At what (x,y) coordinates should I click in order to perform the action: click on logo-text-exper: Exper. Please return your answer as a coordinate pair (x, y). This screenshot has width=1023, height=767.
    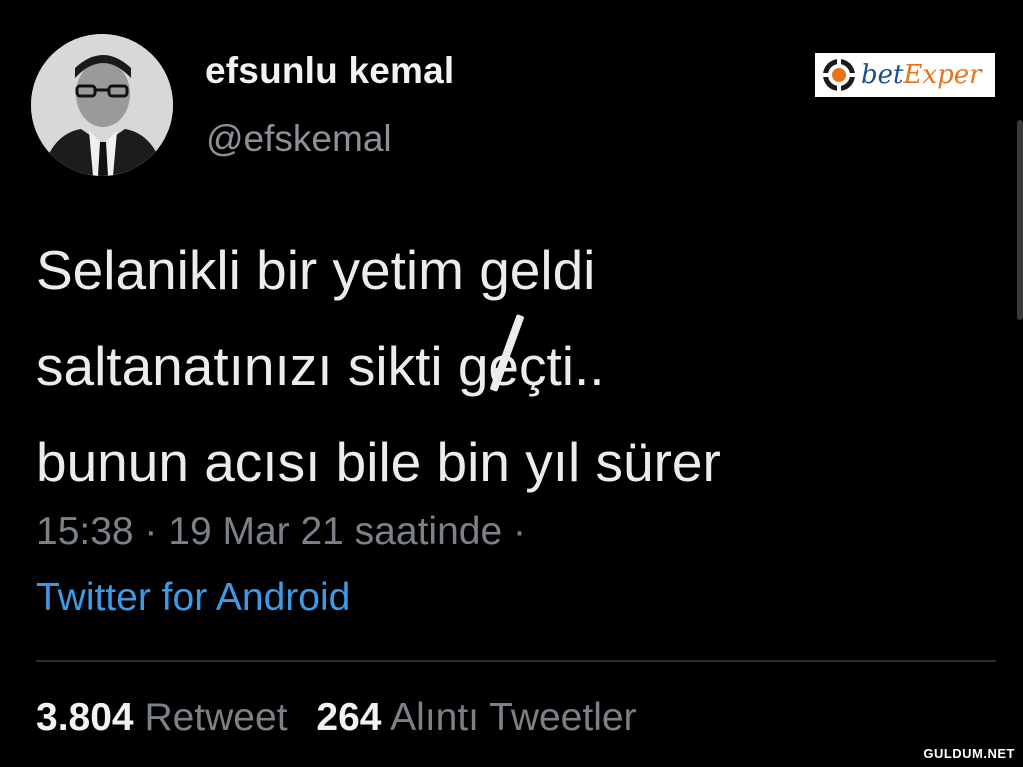
    Looking at the image, I should click on (942, 75).